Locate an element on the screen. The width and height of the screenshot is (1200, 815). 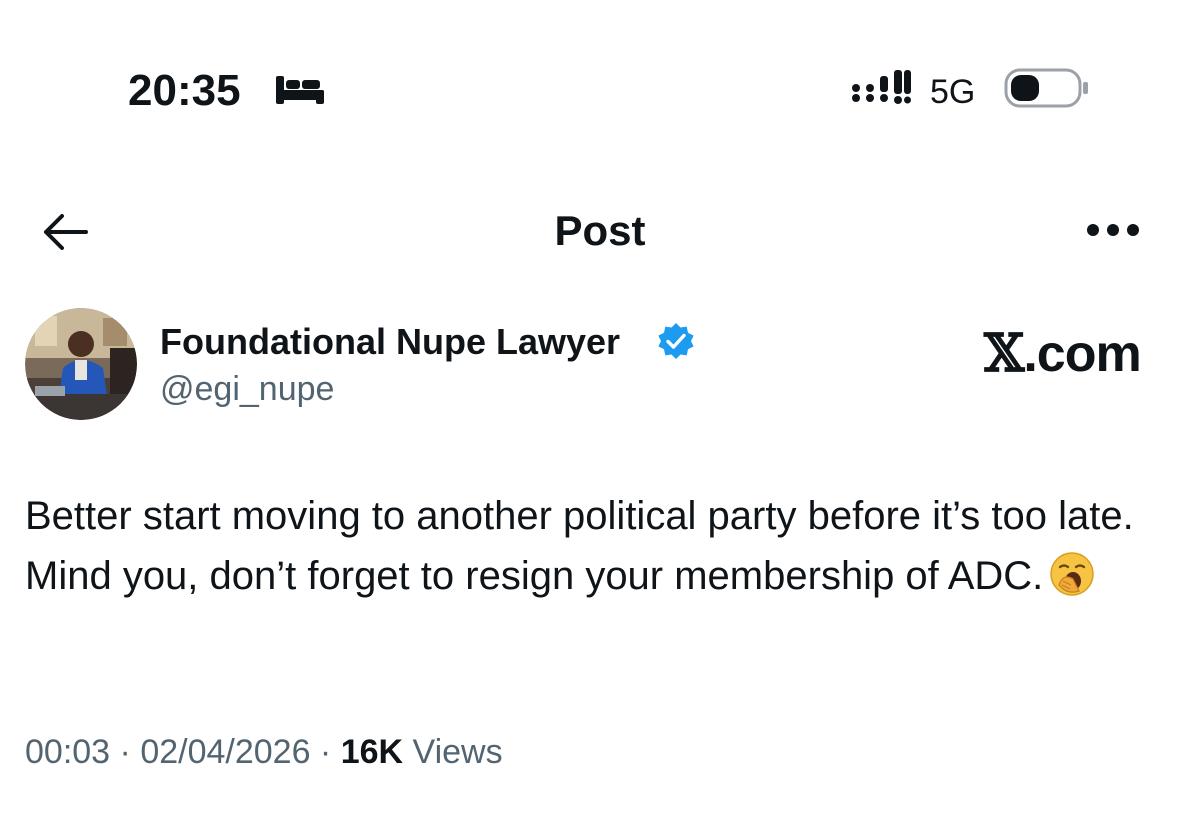
network-type: 5G is located at coordinates (953, 92).